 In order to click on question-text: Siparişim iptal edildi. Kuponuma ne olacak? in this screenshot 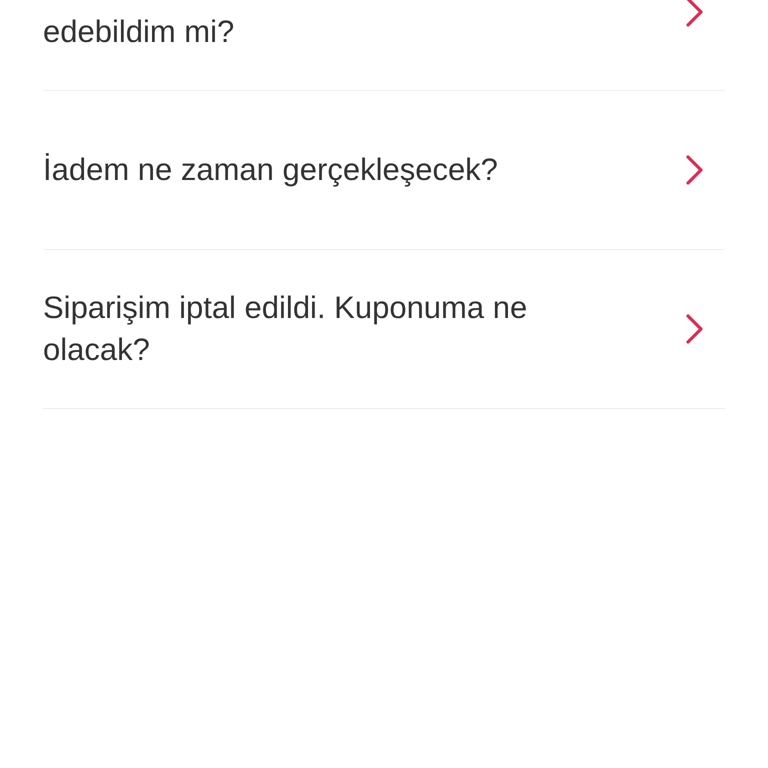, I will do `click(285, 329)`.